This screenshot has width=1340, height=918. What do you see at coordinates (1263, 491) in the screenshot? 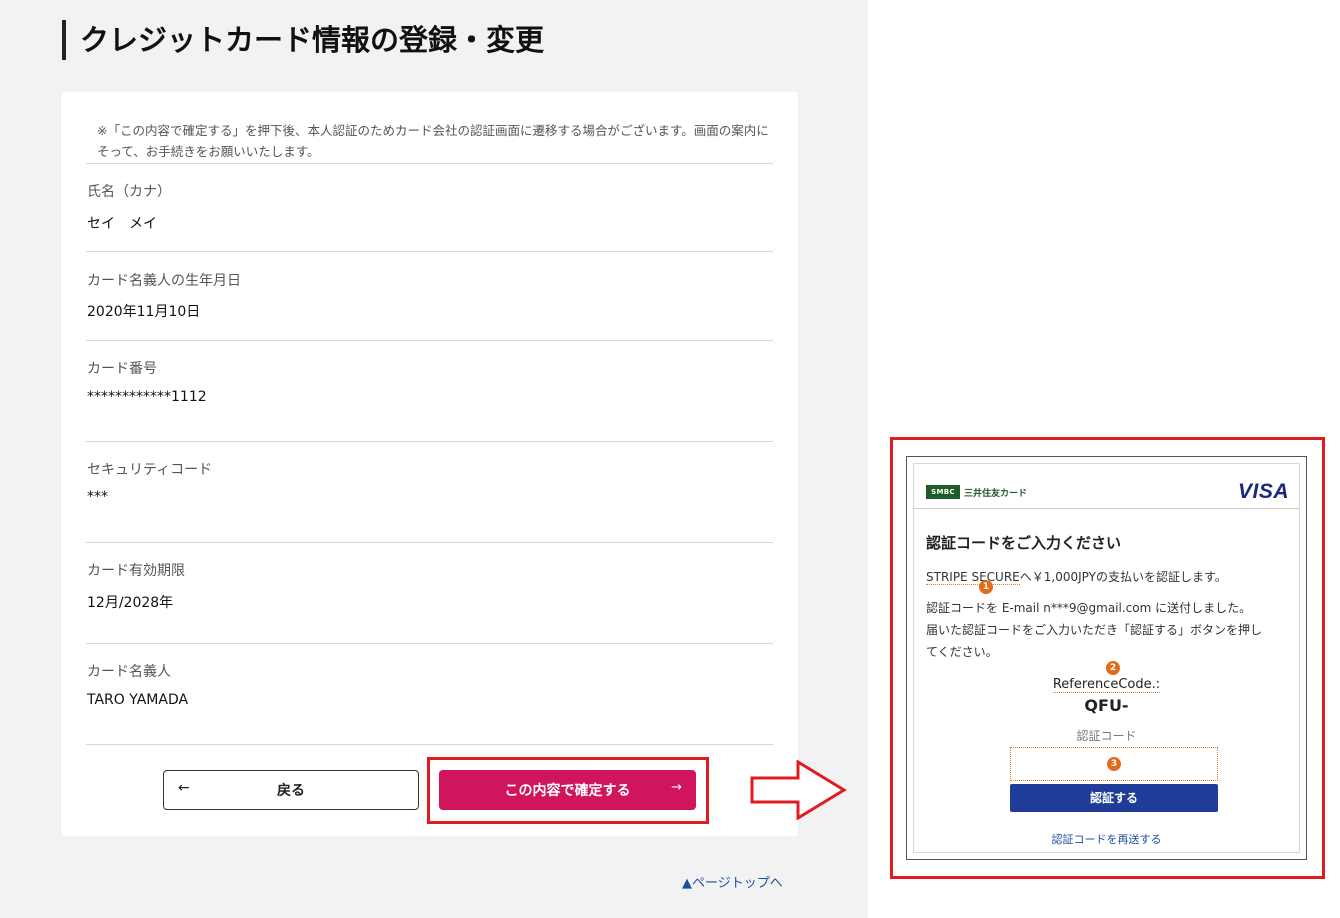
I see `visa-logo: VISA` at bounding box center [1263, 491].